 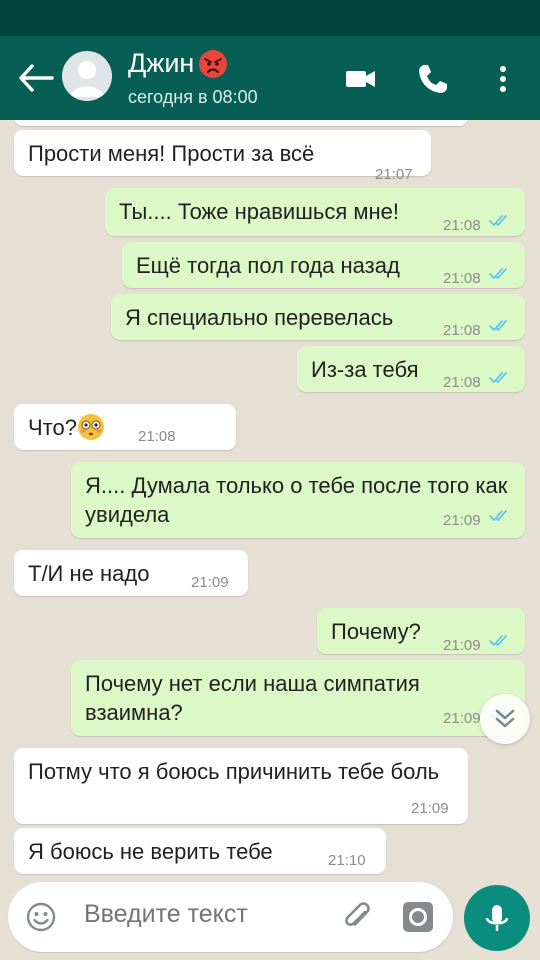 I want to click on outgoing-message: Почему? 21:09, so click(x=421, y=631).